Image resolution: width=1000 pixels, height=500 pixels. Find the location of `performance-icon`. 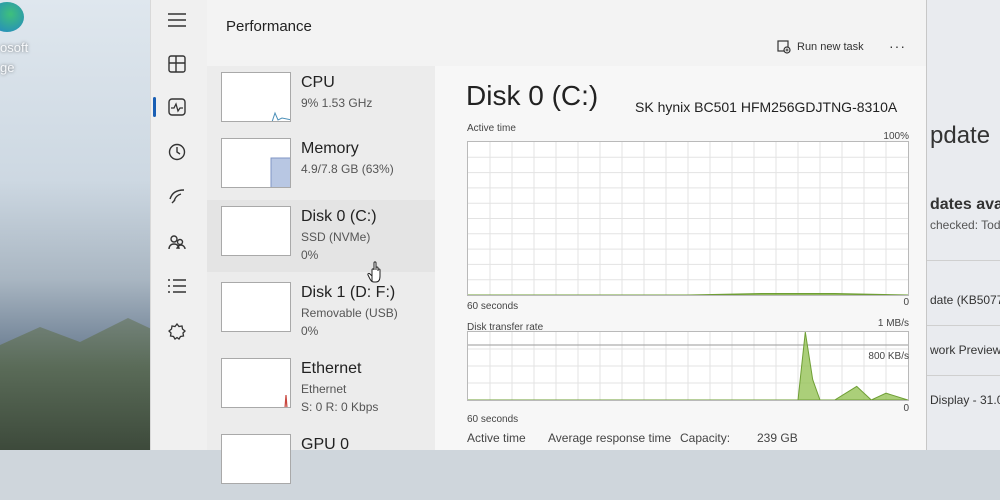

performance-icon is located at coordinates (177, 107).